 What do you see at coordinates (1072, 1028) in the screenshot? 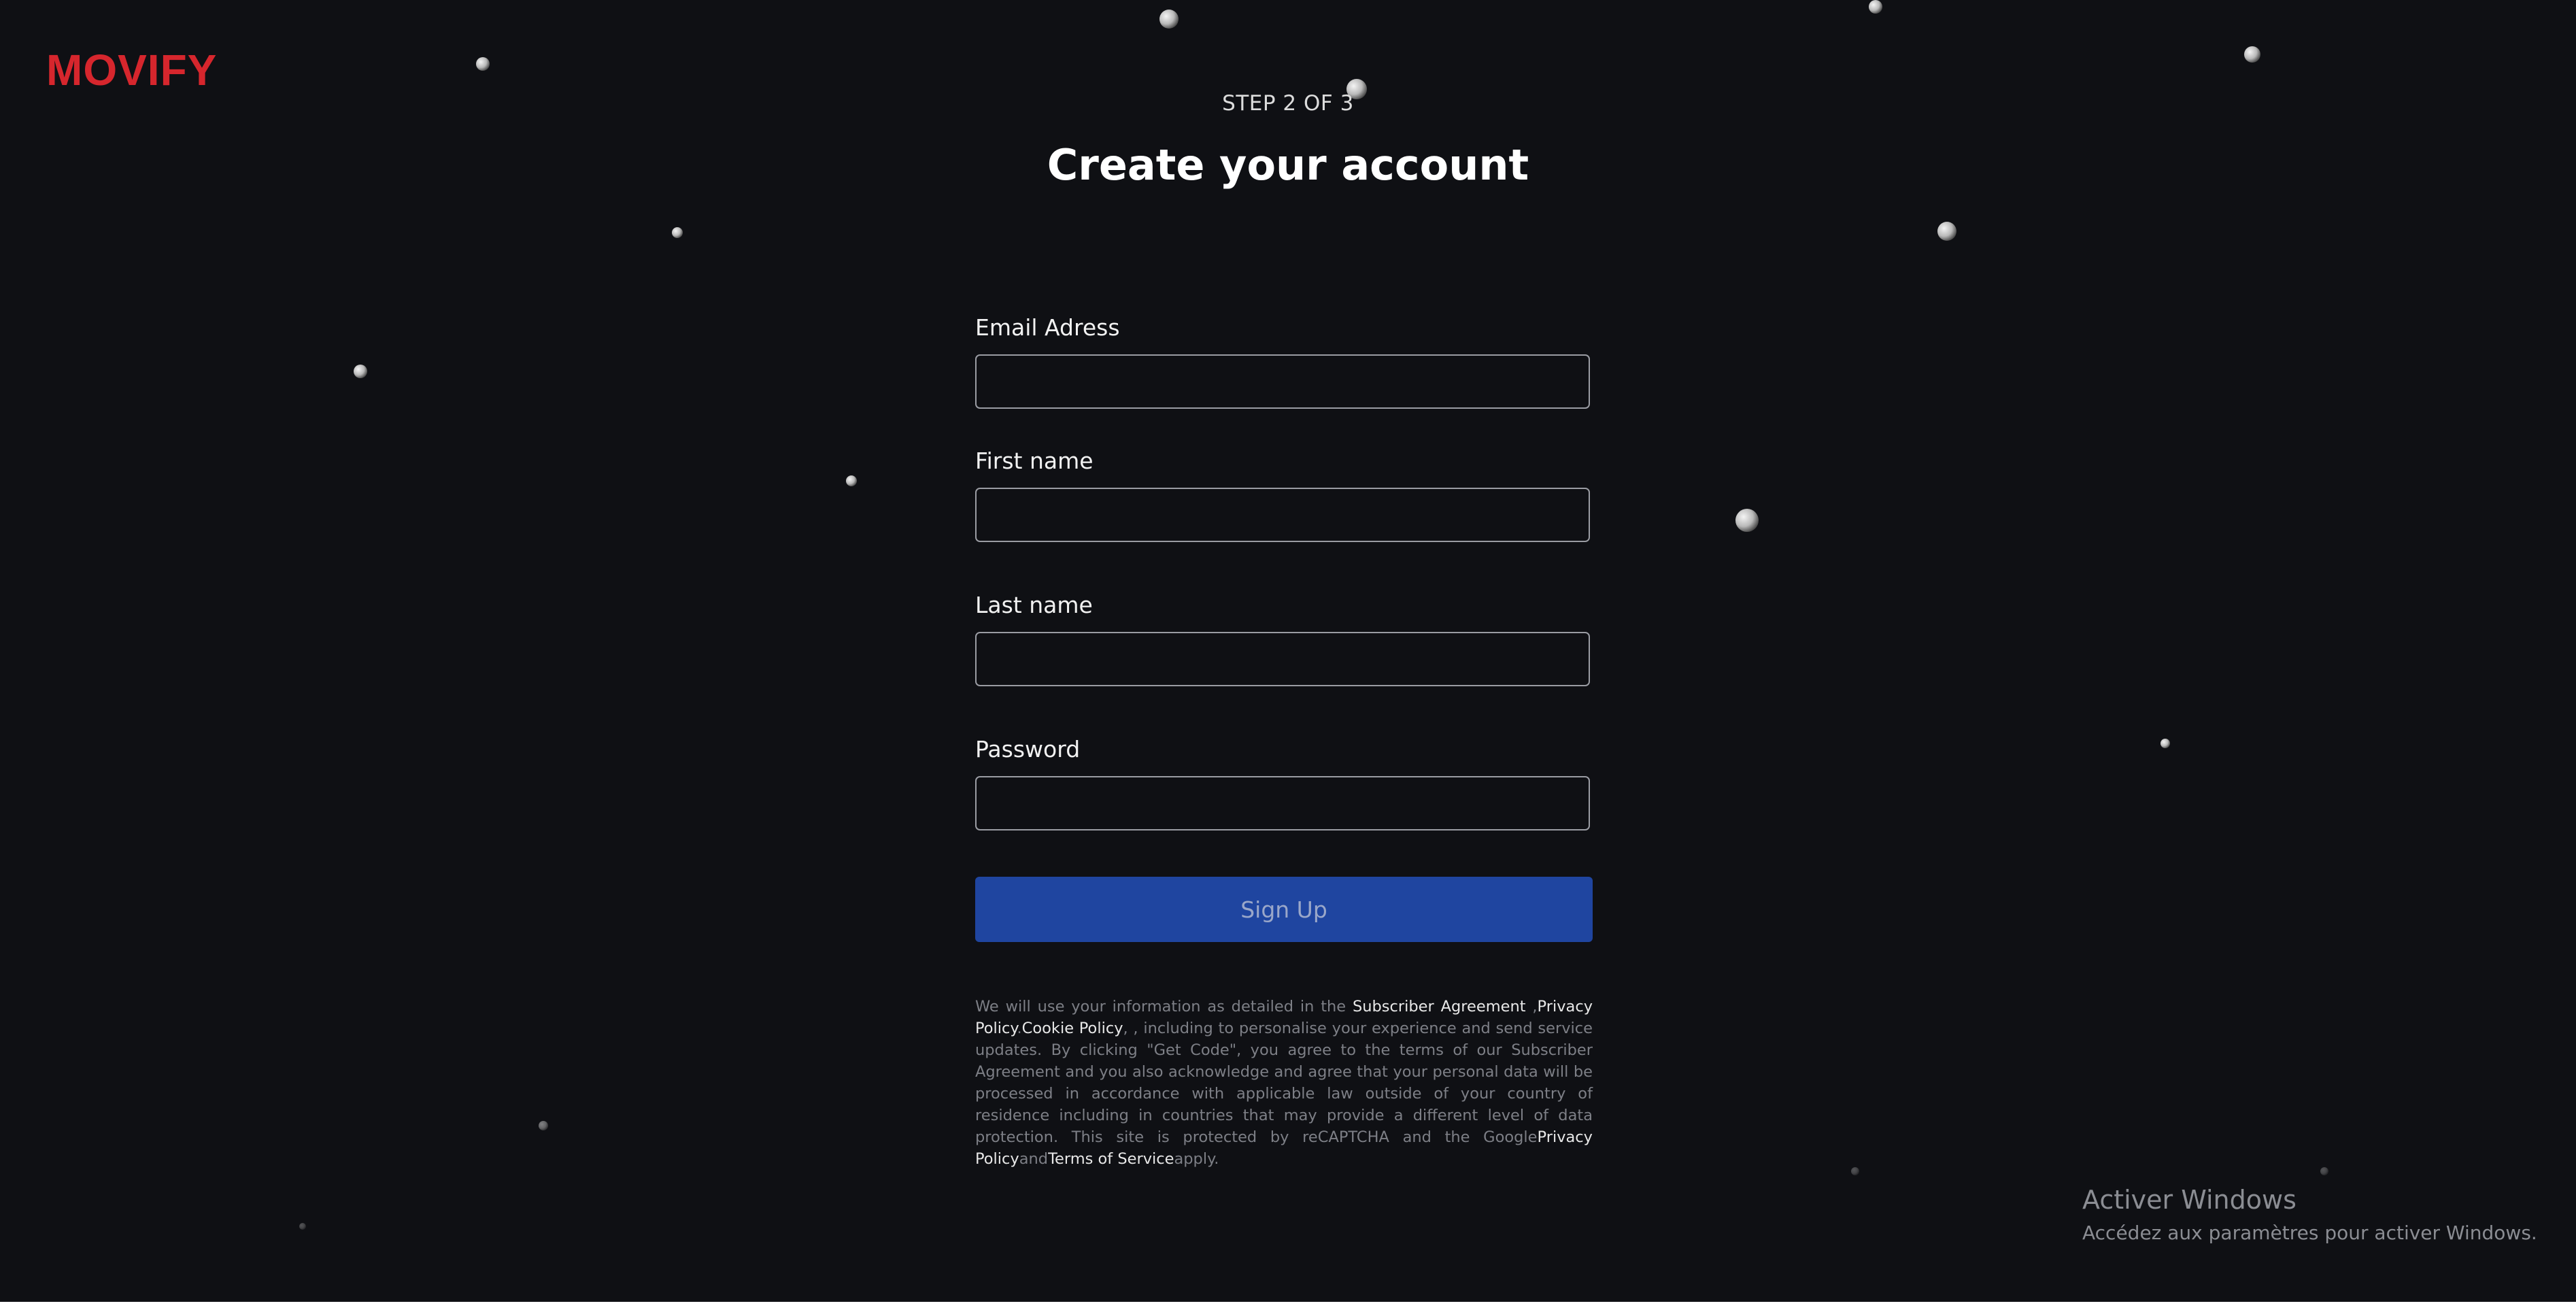
I see `cookie-policy-link: Cookie Policy` at bounding box center [1072, 1028].